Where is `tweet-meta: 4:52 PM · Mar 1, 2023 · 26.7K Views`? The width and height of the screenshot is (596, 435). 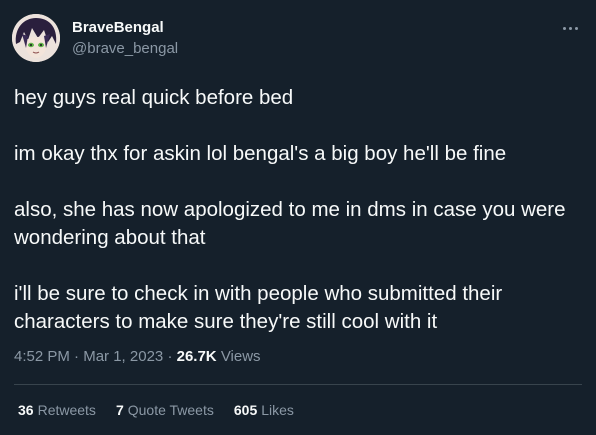 tweet-meta: 4:52 PM · Mar 1, 2023 · 26.7K Views is located at coordinates (137, 356).